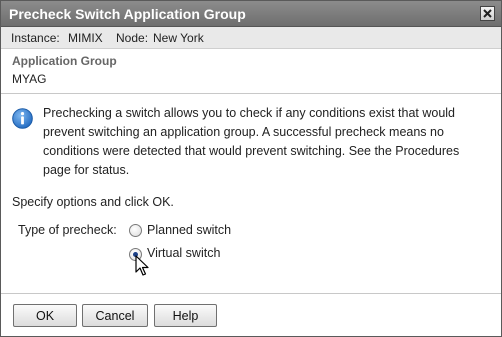  Describe the element at coordinates (183, 253) in the screenshot. I see `virtual-switch-label: Virtual switch` at that location.